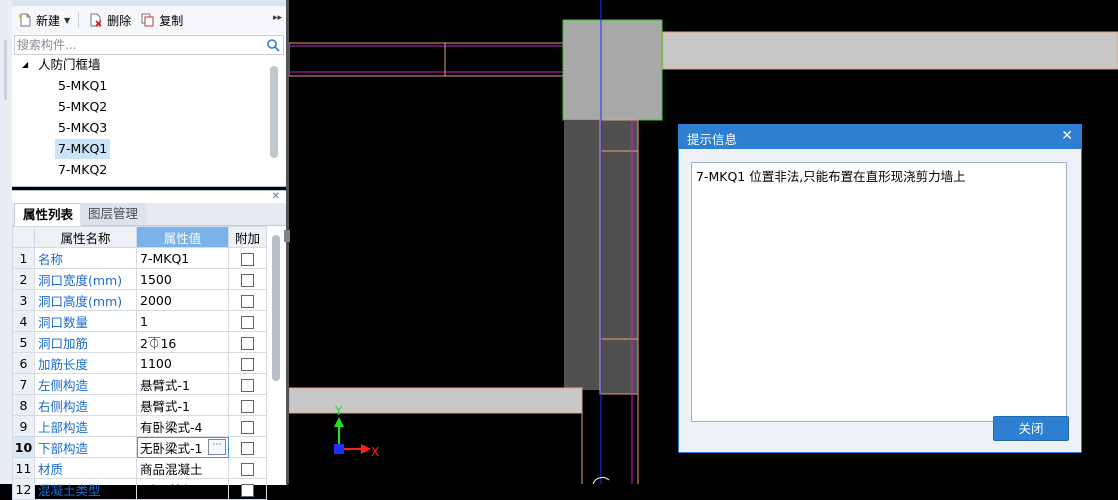  I want to click on wall-right-upper, so click(890, 50).